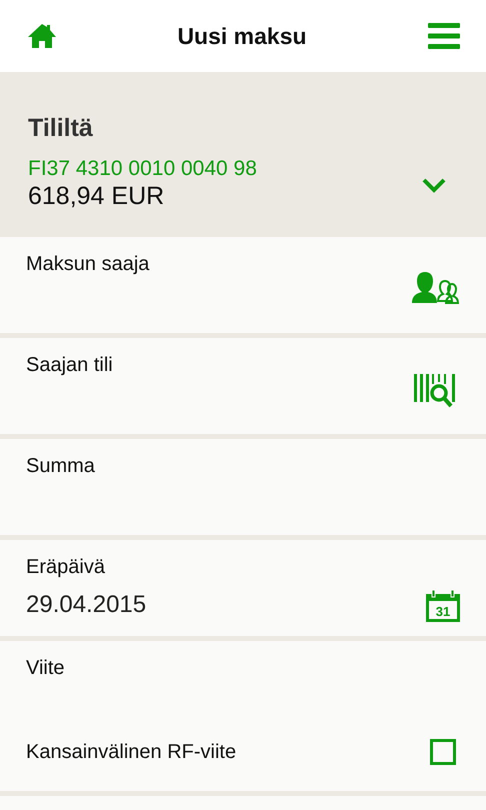 The height and width of the screenshot is (810, 486). Describe the element at coordinates (131, 752) in the screenshot. I see `checkbox-label: Kansainvälinen RF-viite` at that location.